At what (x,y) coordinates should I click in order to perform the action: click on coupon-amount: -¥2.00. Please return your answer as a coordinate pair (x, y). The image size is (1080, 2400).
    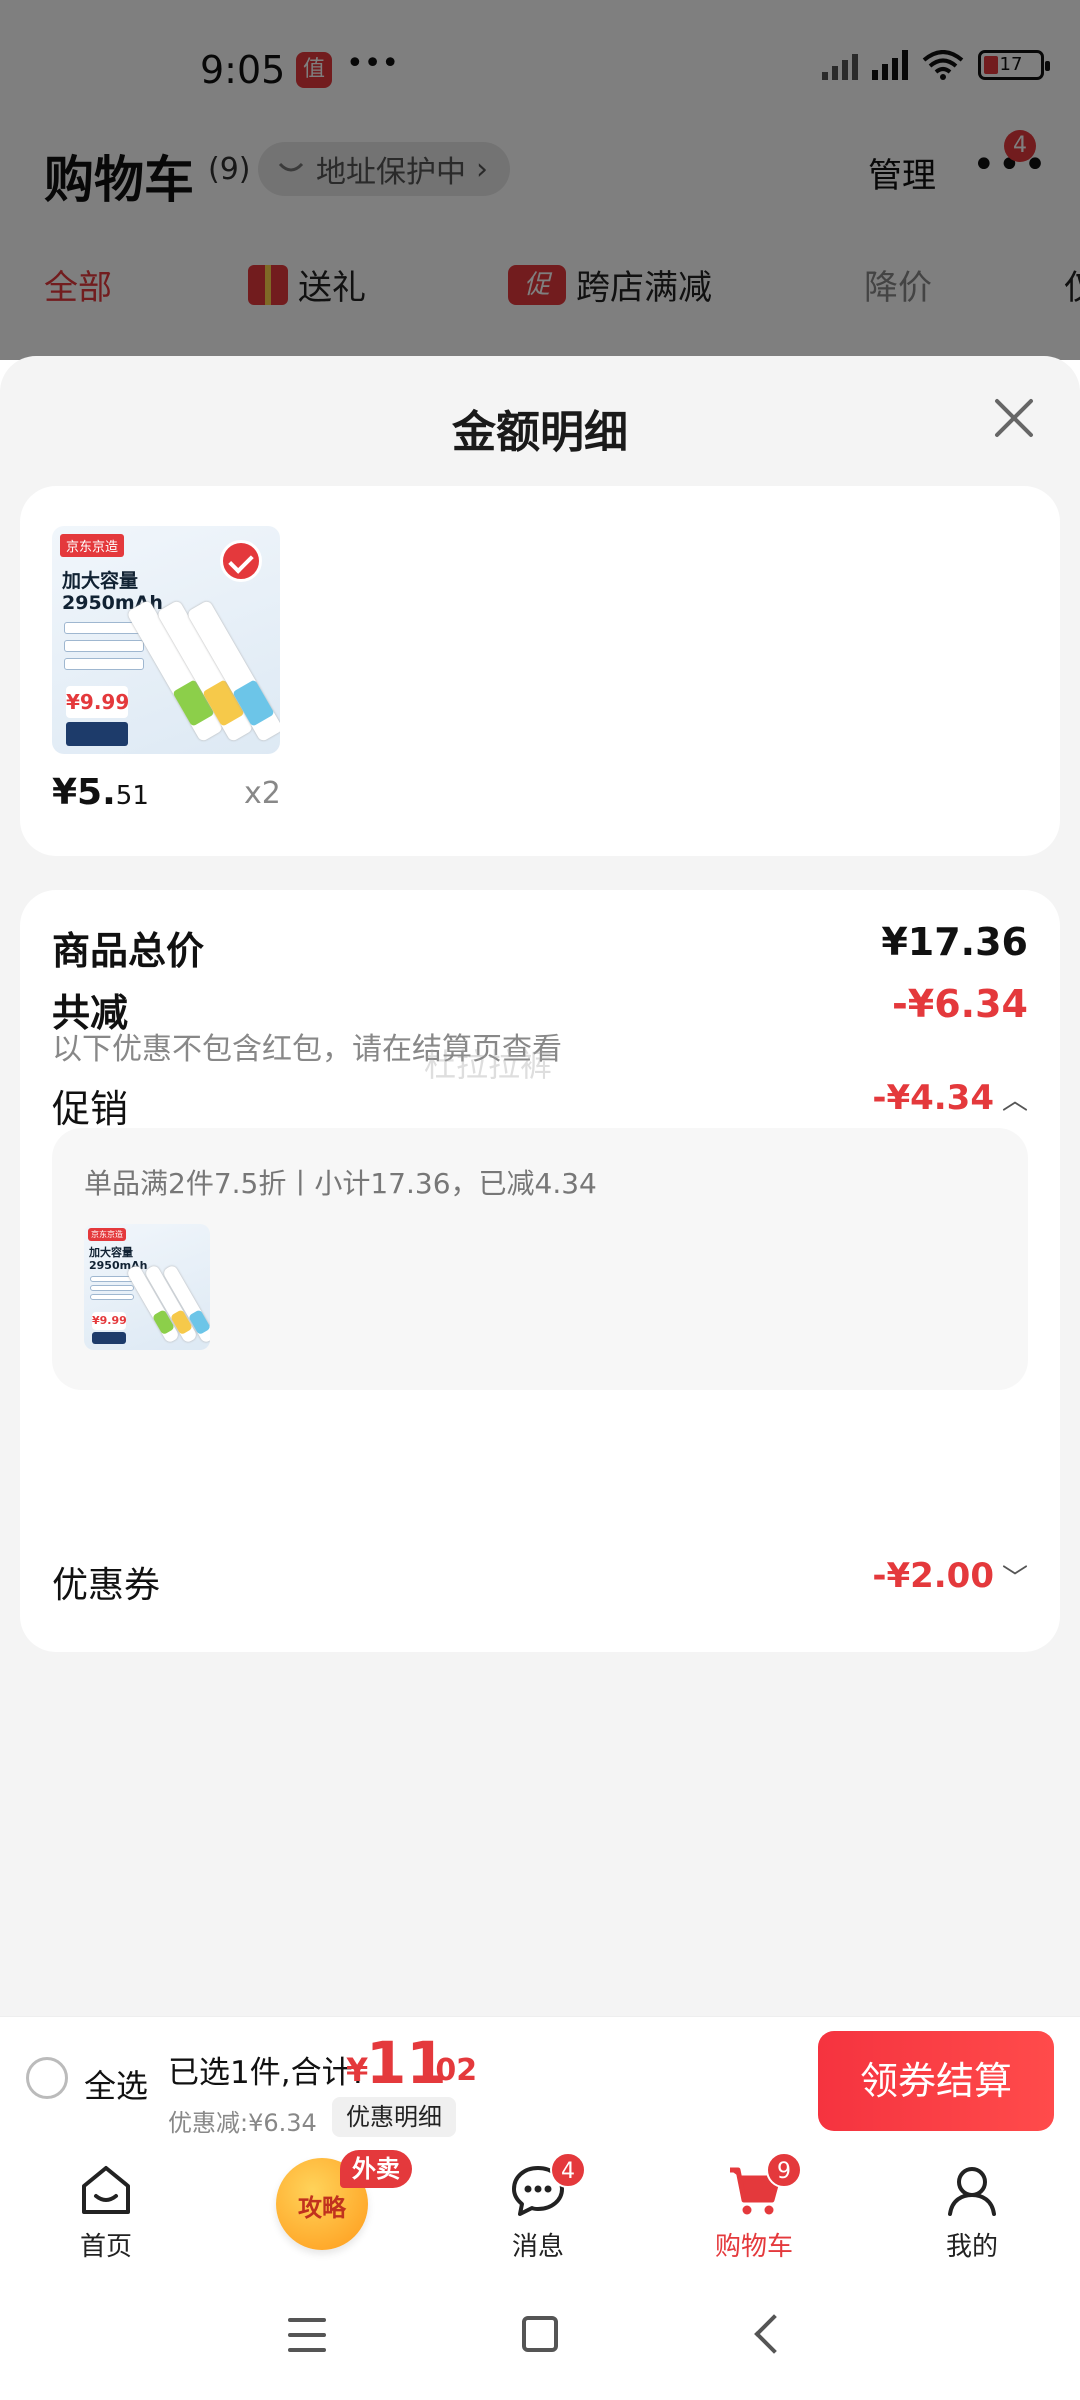
    Looking at the image, I should click on (933, 1576).